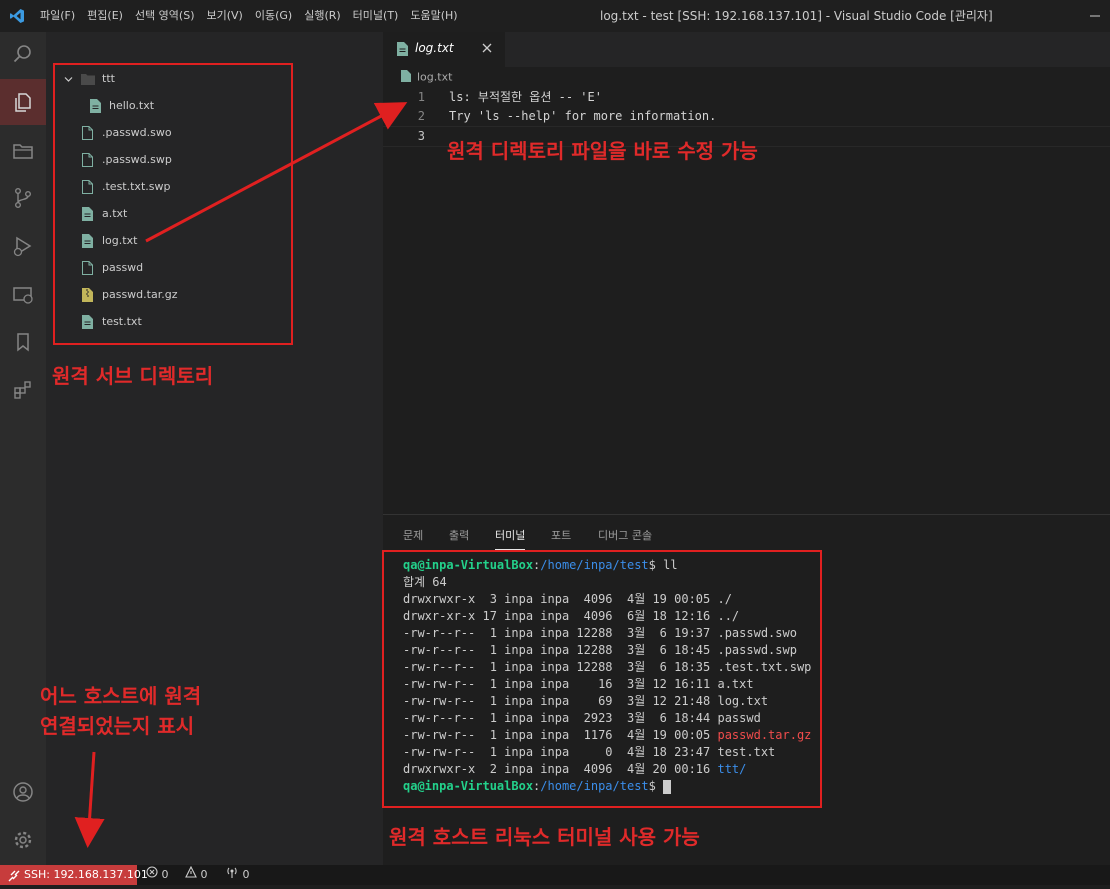 The height and width of the screenshot is (889, 1110). I want to click on menu-file: 파일(F), so click(57, 16).